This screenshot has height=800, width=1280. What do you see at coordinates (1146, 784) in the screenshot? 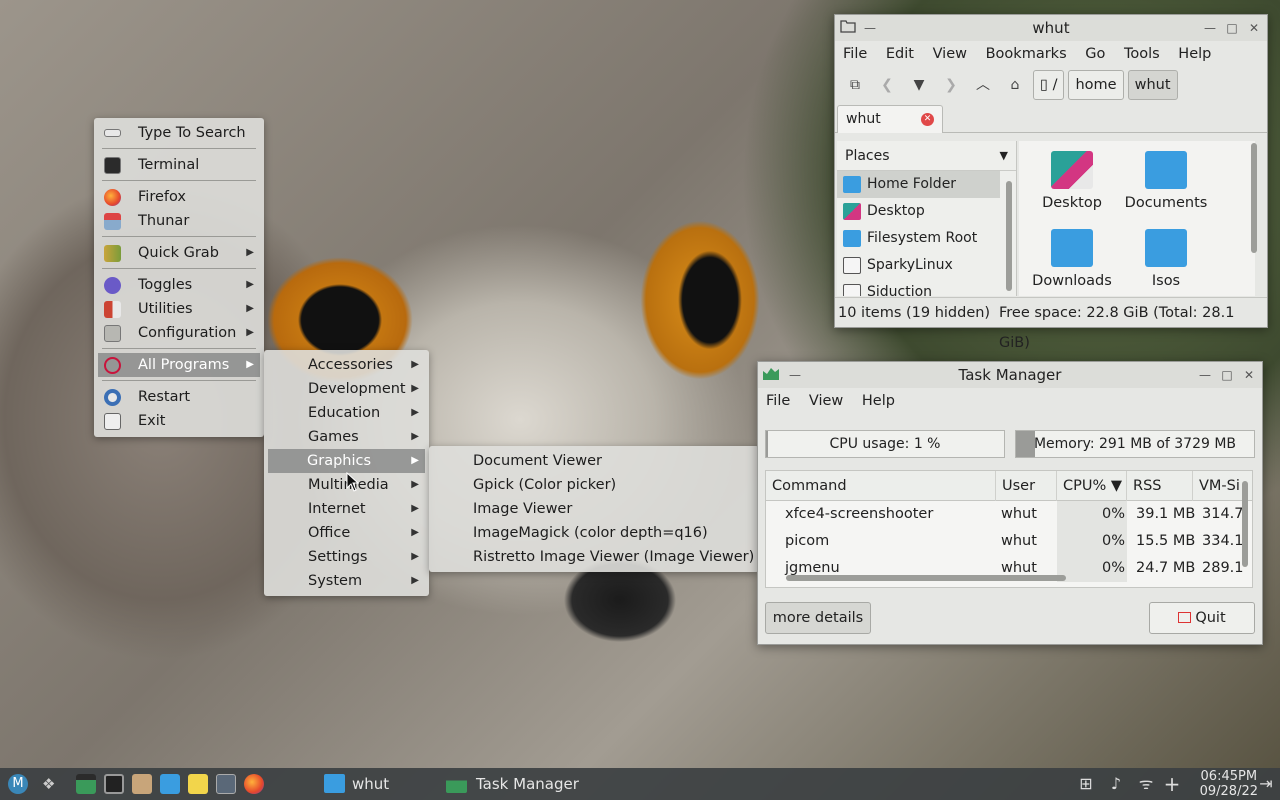
I see `wireless-icon: ᯤ` at bounding box center [1146, 784].